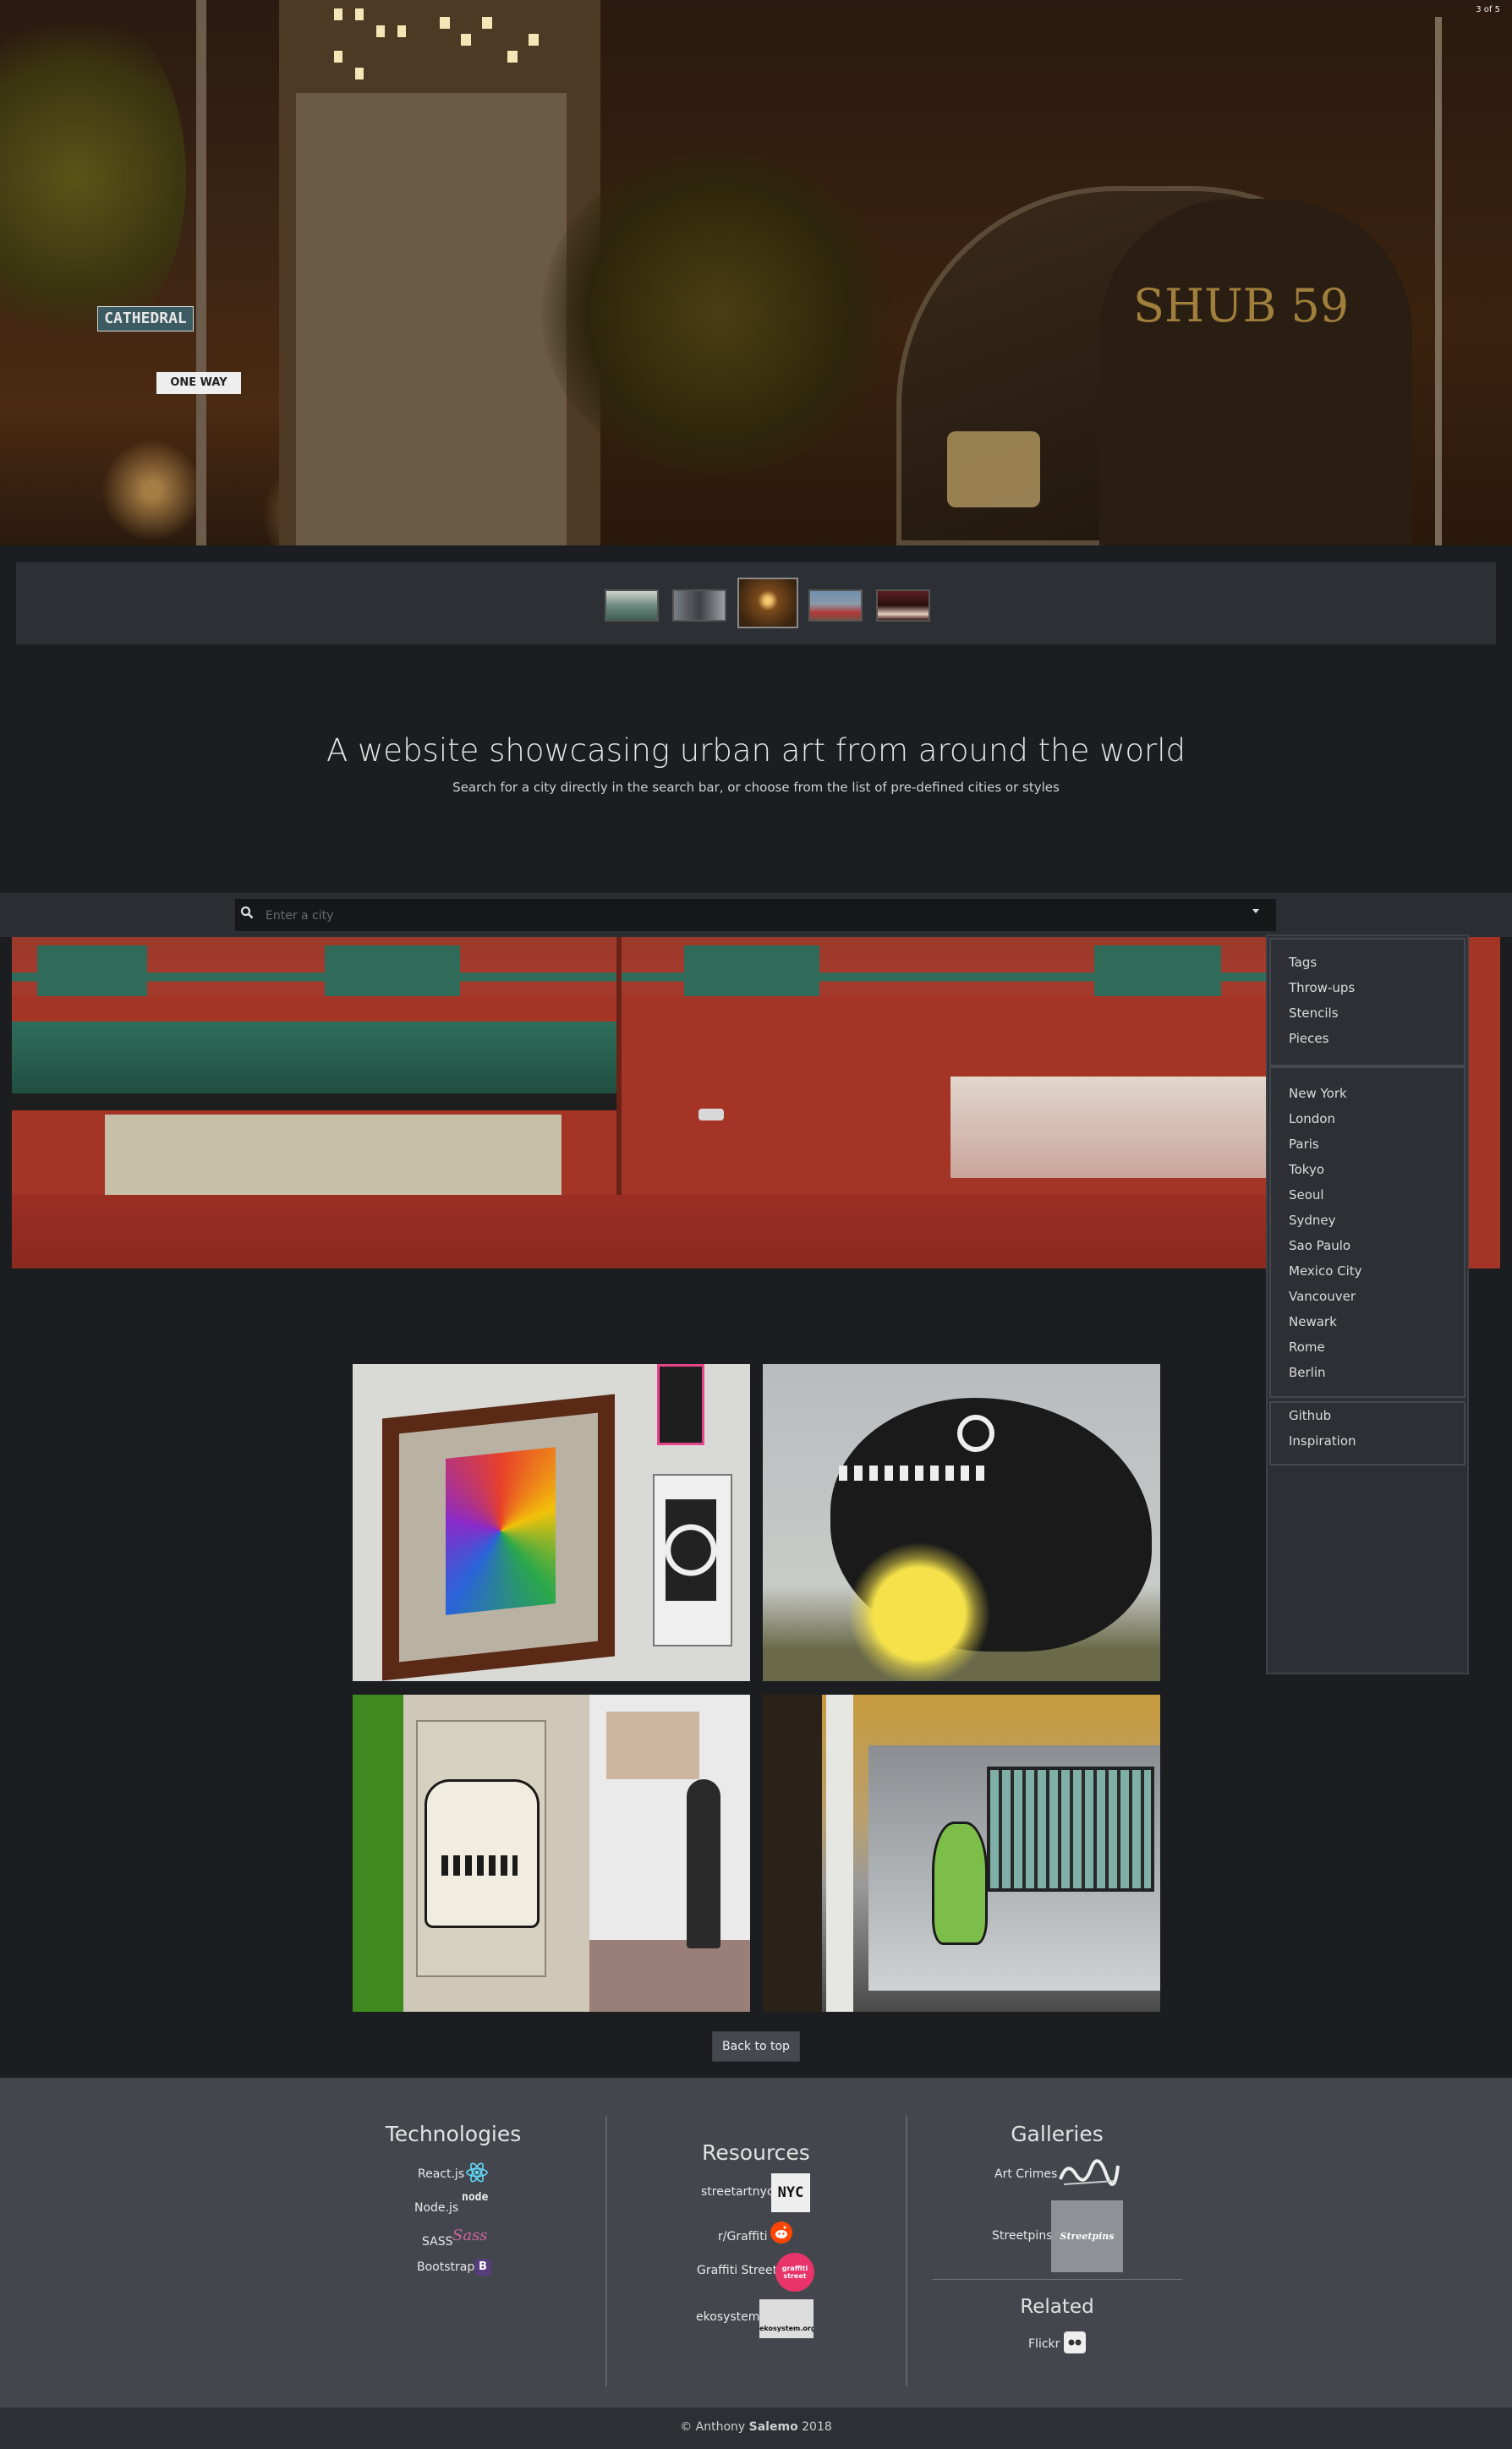 The width and height of the screenshot is (1512, 2449). I want to click on sidebar-item-stencils: Stencils, so click(1314, 1013).